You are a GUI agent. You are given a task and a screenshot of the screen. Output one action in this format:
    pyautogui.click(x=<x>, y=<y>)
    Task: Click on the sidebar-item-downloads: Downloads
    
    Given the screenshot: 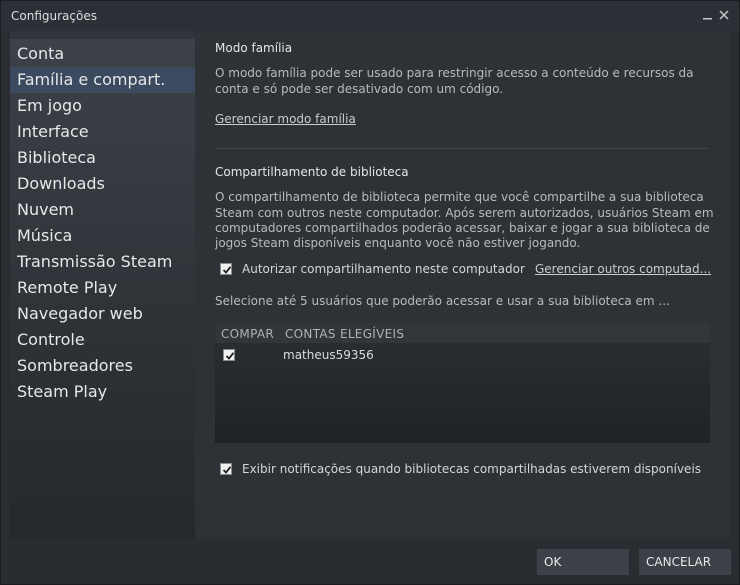 What is the action you would take?
    pyautogui.click(x=102, y=184)
    